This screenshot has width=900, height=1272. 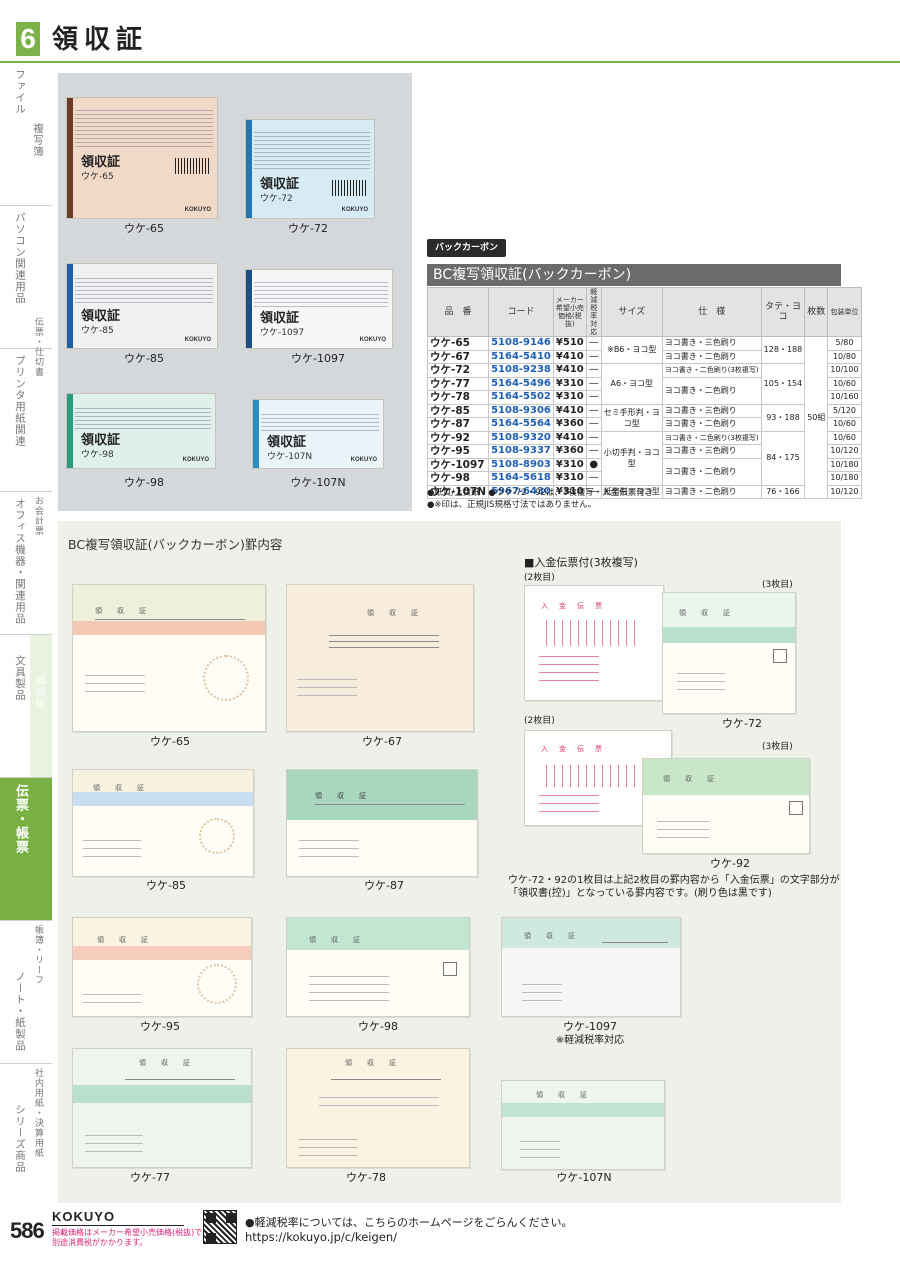 What do you see at coordinates (521, 424) in the screenshot?
I see `cell-code: 5164-5564` at bounding box center [521, 424].